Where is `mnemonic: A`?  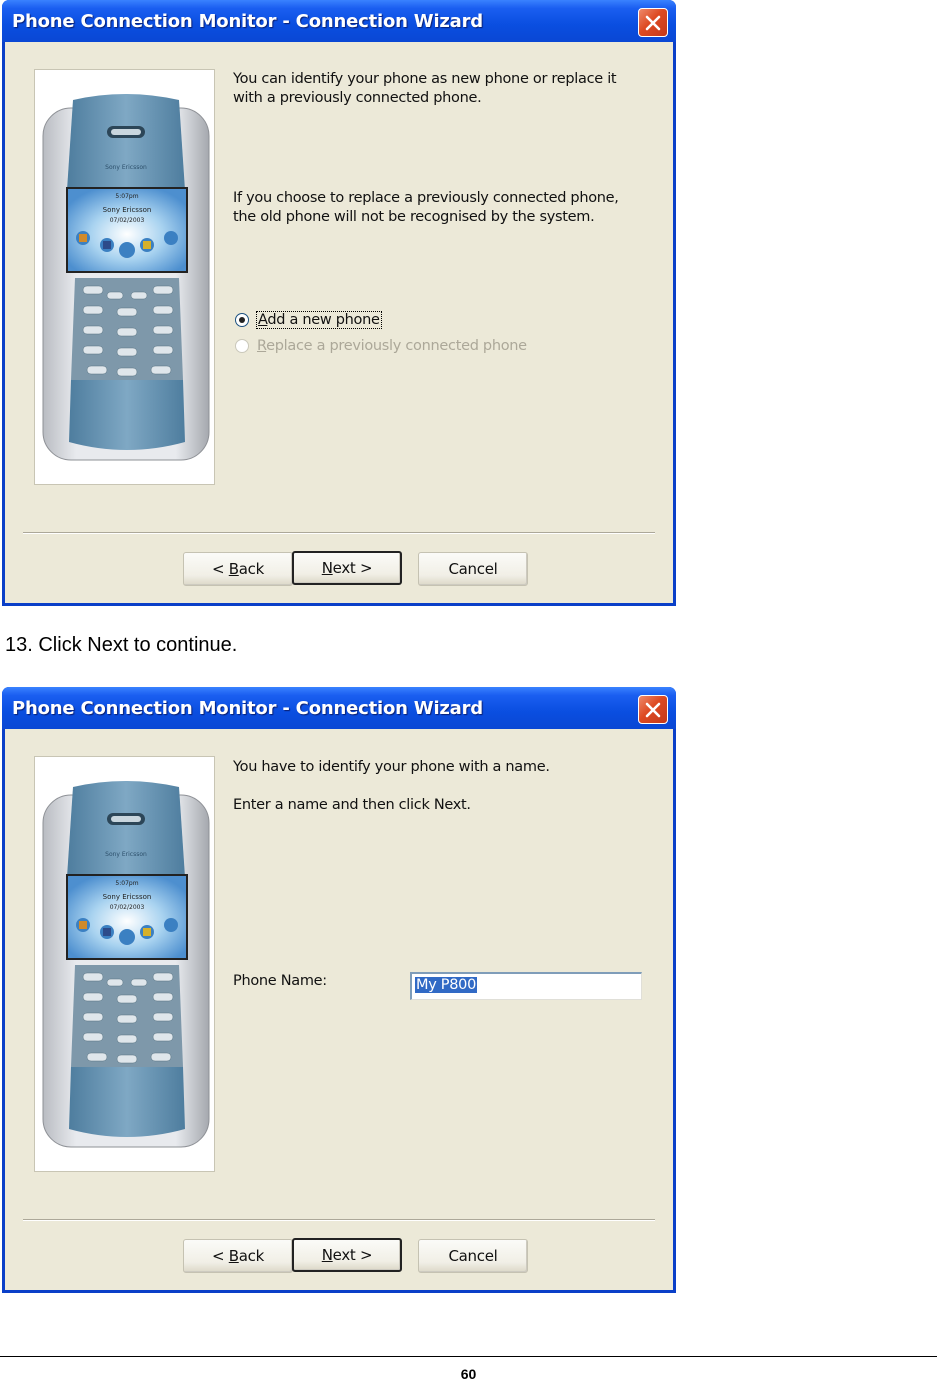
mnemonic: A is located at coordinates (263, 320).